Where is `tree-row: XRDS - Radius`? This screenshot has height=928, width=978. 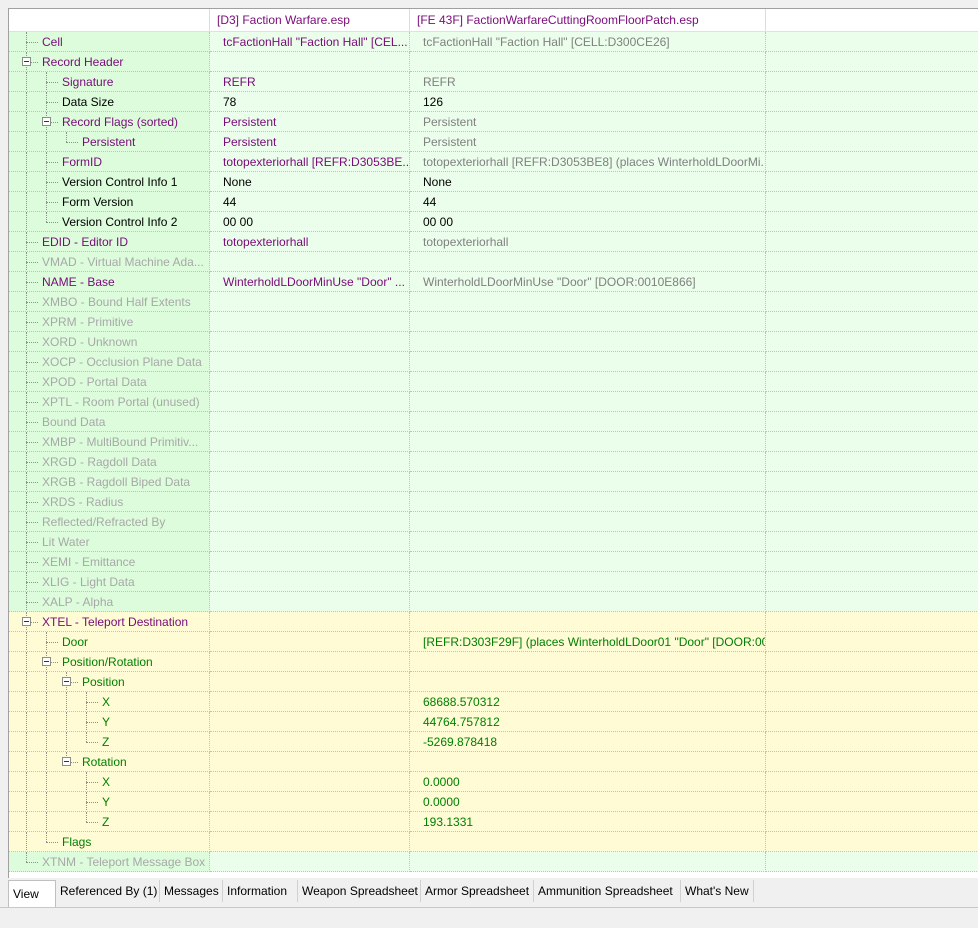
tree-row: XRDS - Radius is located at coordinates (493, 502).